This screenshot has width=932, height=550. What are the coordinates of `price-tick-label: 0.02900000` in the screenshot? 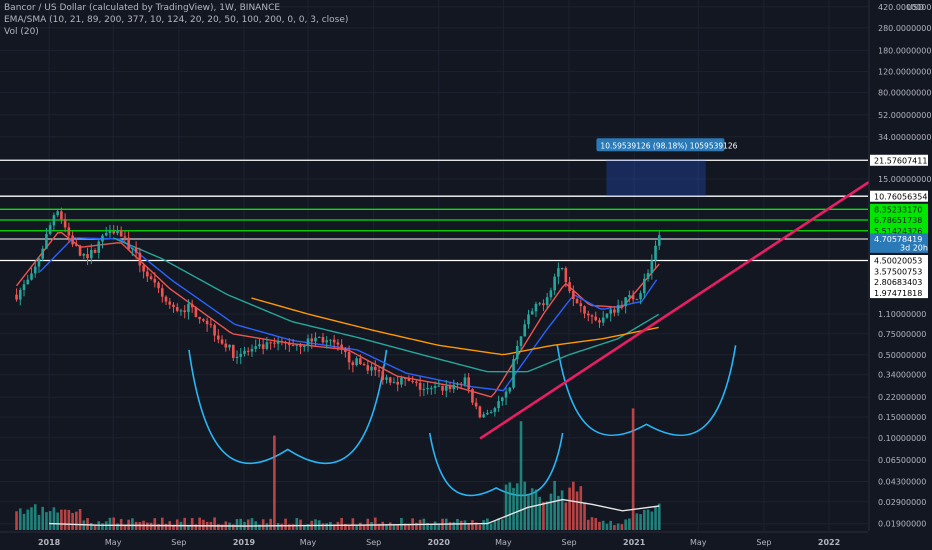 It's located at (902, 502).